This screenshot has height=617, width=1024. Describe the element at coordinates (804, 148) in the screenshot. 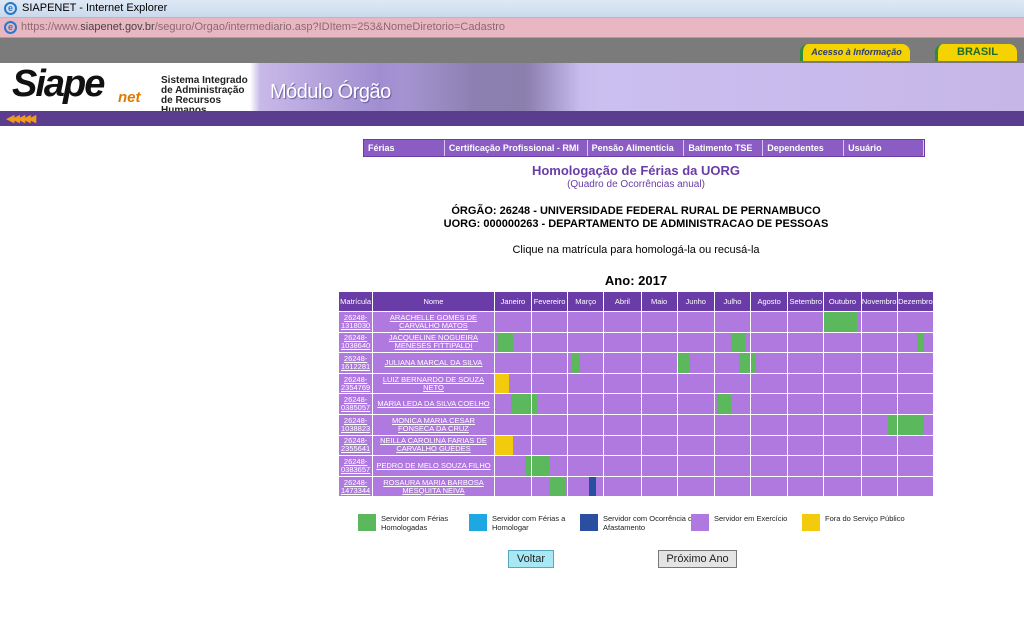

I see `menu-item: Dependentes` at that location.